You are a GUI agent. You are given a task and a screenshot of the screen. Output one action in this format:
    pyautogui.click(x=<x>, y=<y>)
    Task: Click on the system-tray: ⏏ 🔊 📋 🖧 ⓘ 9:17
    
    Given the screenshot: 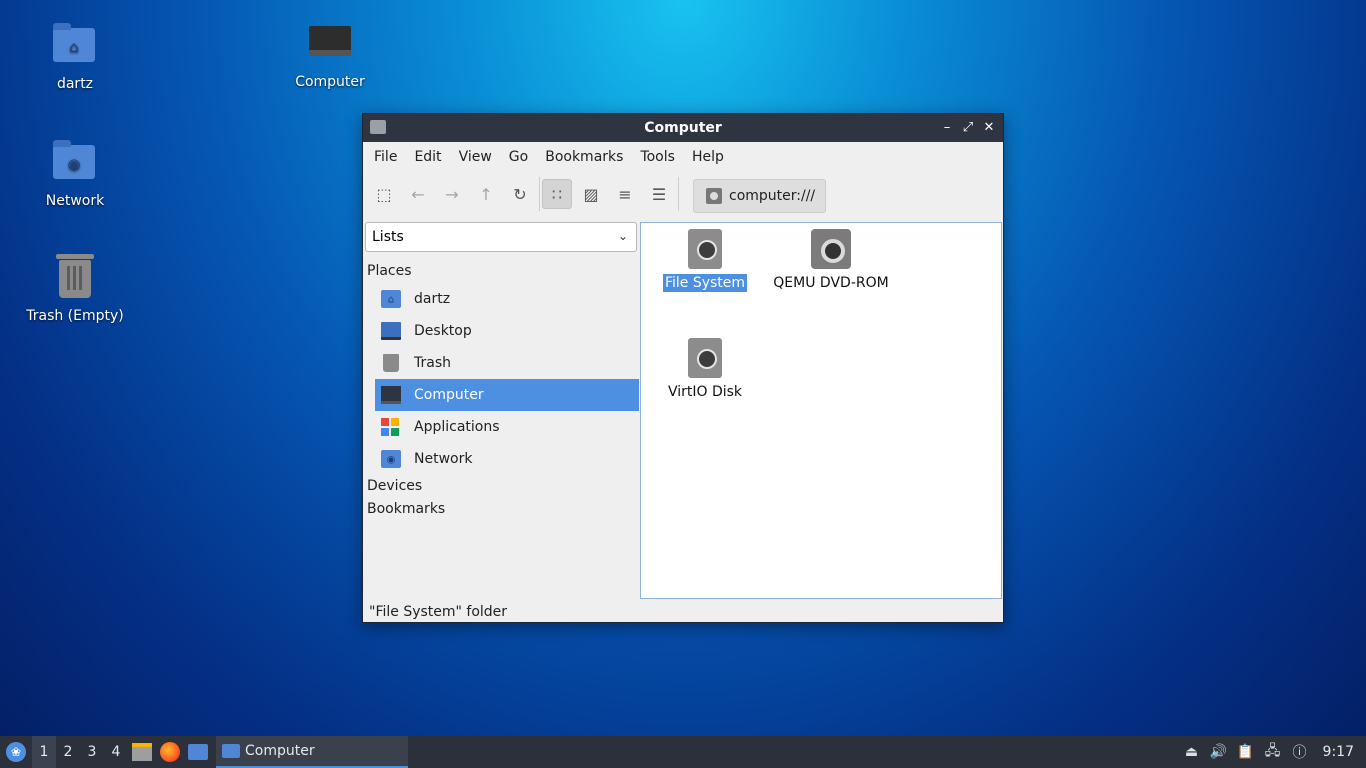 What is the action you would take?
    pyautogui.click(x=1273, y=752)
    